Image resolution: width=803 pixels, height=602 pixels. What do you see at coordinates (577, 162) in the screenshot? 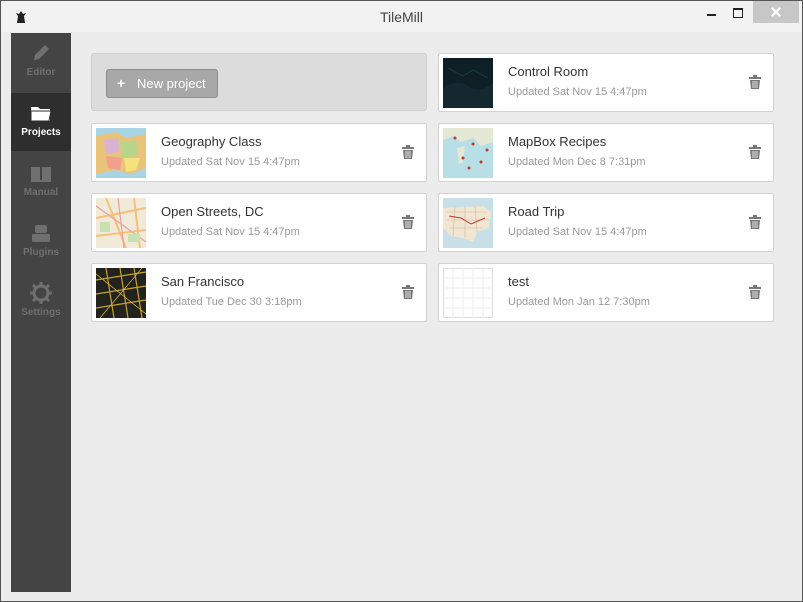
I see `project-updated: Updated Mon Dec 8 7:31pm` at bounding box center [577, 162].